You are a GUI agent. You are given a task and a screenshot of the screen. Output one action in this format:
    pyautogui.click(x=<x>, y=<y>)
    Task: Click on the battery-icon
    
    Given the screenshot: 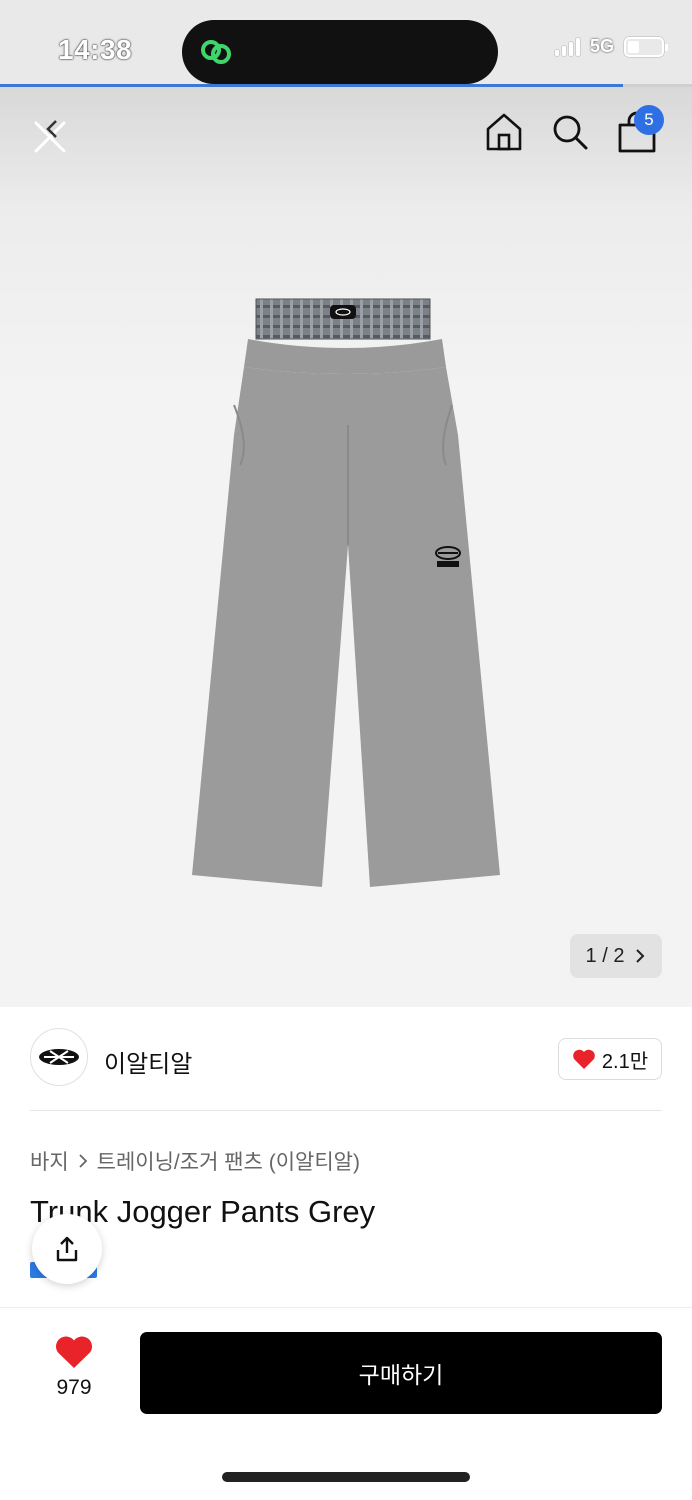 What is the action you would take?
    pyautogui.click(x=646, y=46)
    